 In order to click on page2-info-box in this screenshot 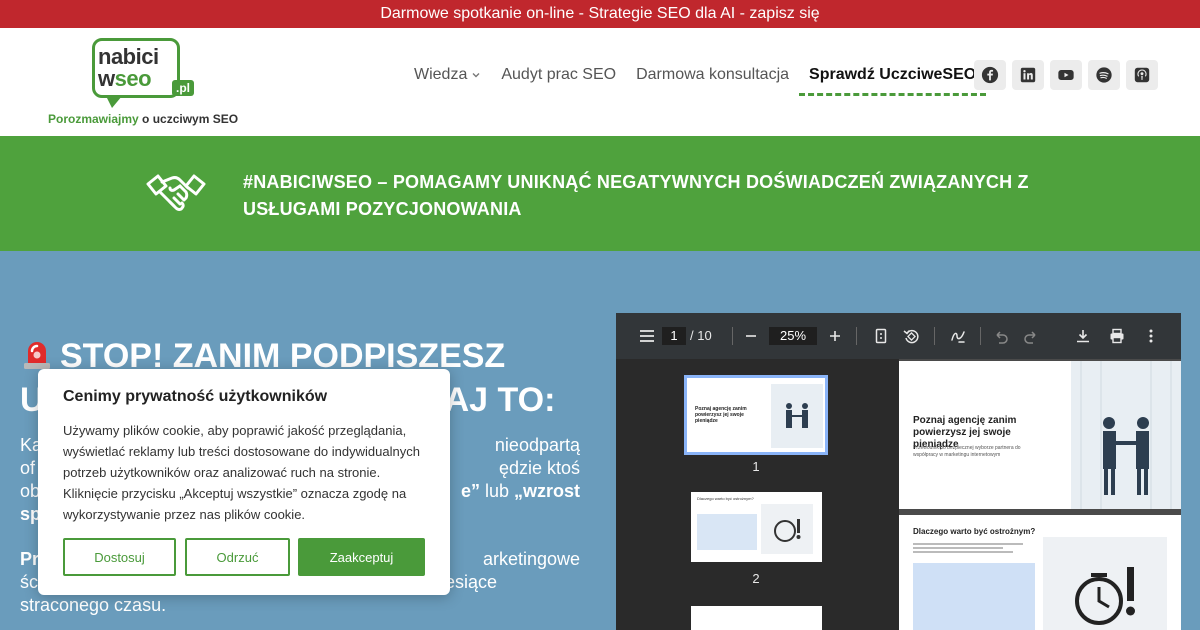, I will do `click(974, 596)`.